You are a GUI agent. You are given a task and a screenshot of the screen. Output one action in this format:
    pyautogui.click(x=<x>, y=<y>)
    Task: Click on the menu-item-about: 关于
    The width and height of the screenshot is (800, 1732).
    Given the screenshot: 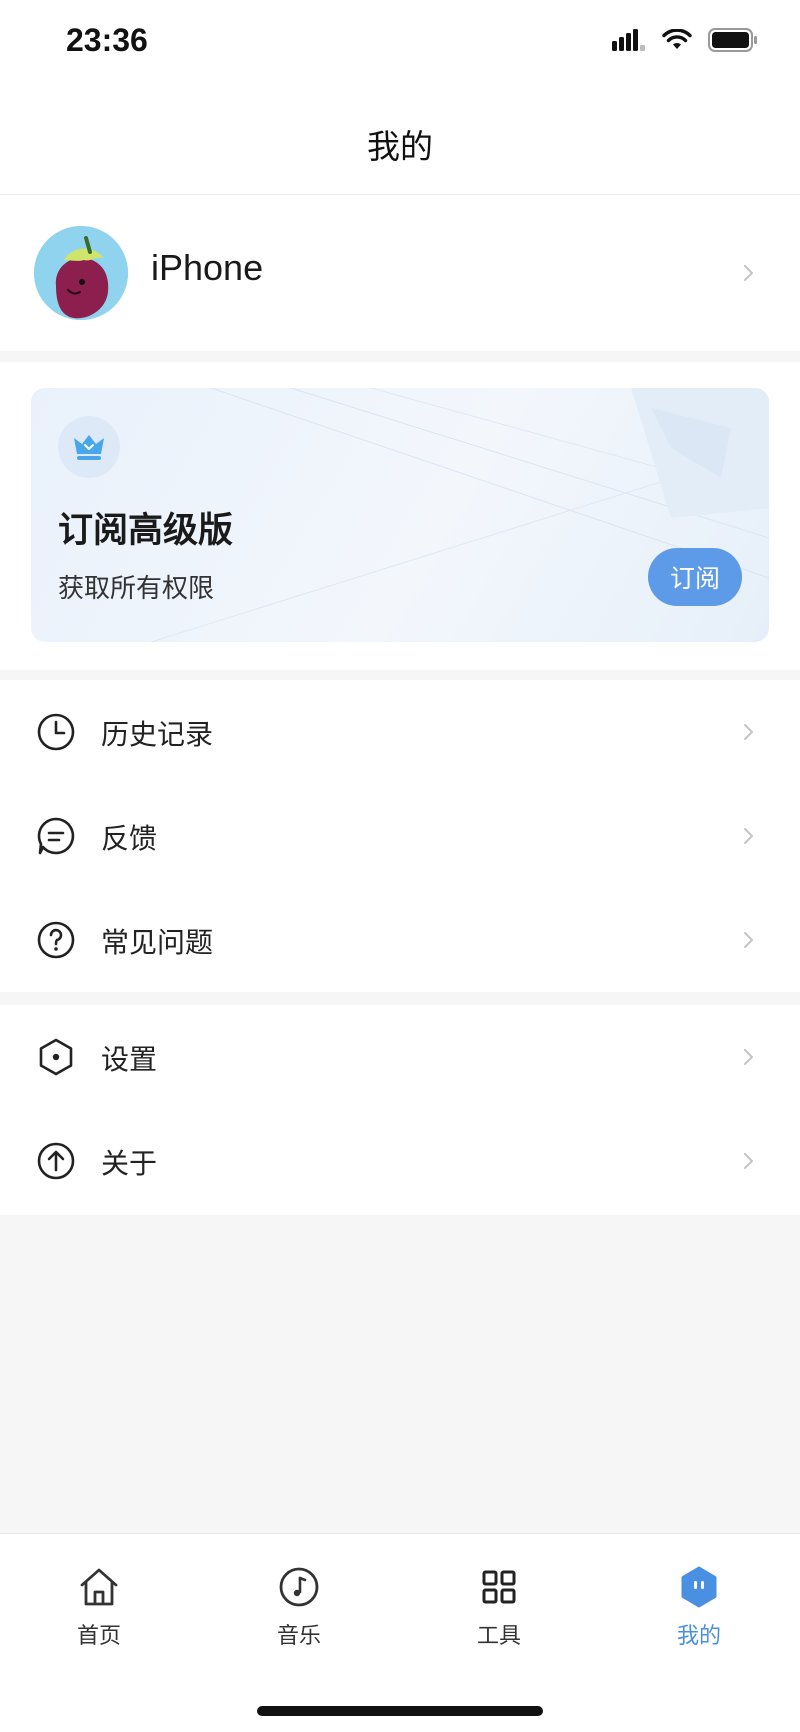 What is the action you would take?
    pyautogui.click(x=400, y=1161)
    